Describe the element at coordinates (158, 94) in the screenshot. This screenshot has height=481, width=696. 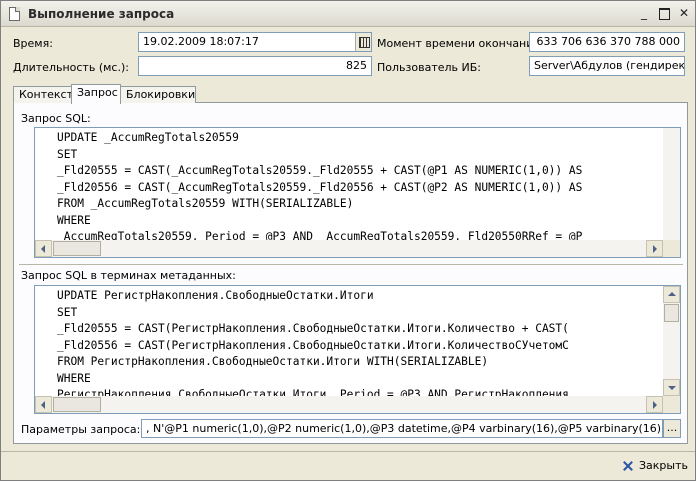
I see `tab-locks: Блокировки` at that location.